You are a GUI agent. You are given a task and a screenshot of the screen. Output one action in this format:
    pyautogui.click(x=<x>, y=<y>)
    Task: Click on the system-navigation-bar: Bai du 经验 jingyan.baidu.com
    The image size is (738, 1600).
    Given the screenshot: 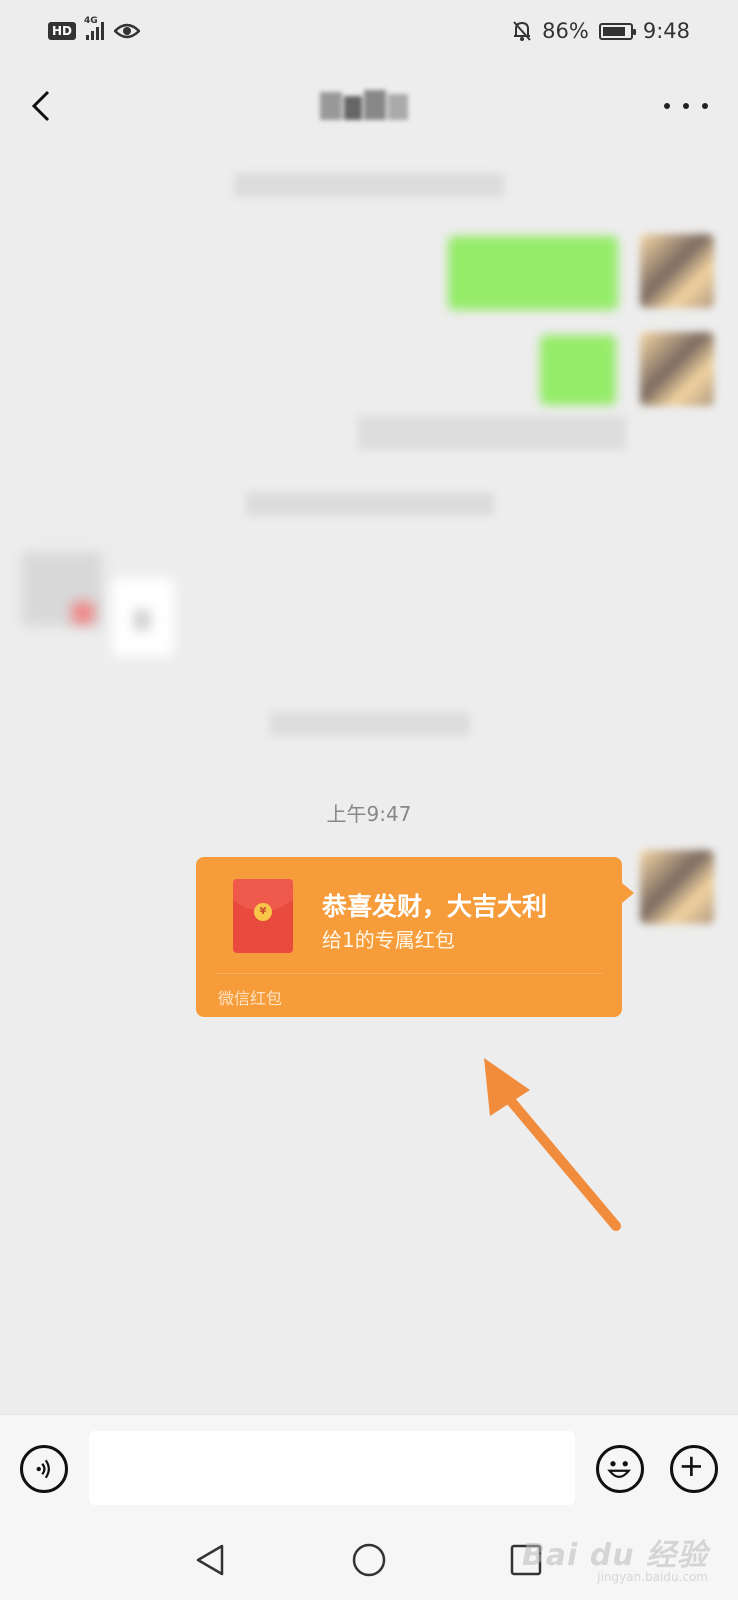 What is the action you would take?
    pyautogui.click(x=369, y=1561)
    